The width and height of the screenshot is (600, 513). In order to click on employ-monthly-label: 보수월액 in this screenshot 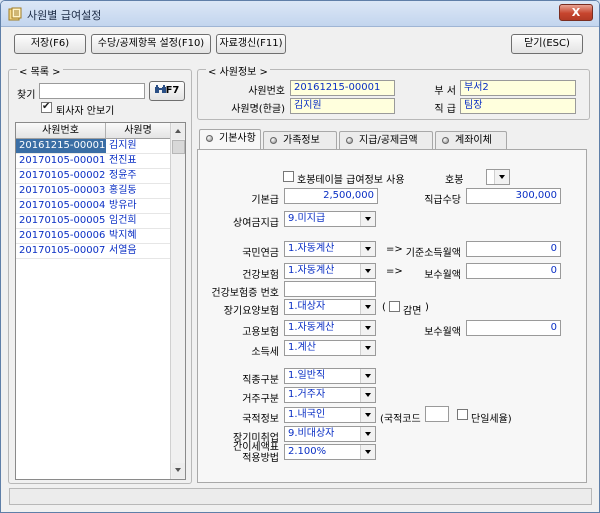, I will do `click(442, 332)`.